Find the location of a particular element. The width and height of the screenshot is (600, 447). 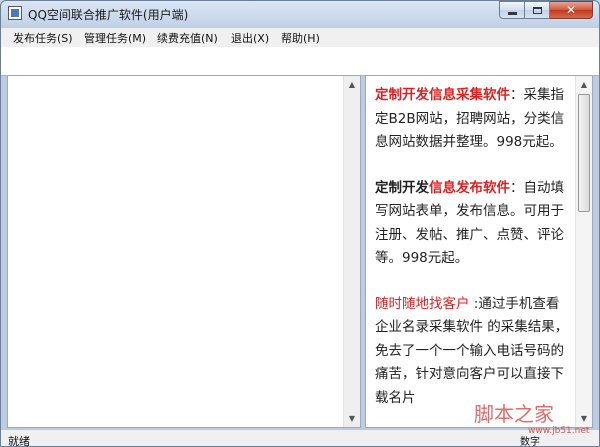

toolbar-panel is located at coordinates (300, 61).